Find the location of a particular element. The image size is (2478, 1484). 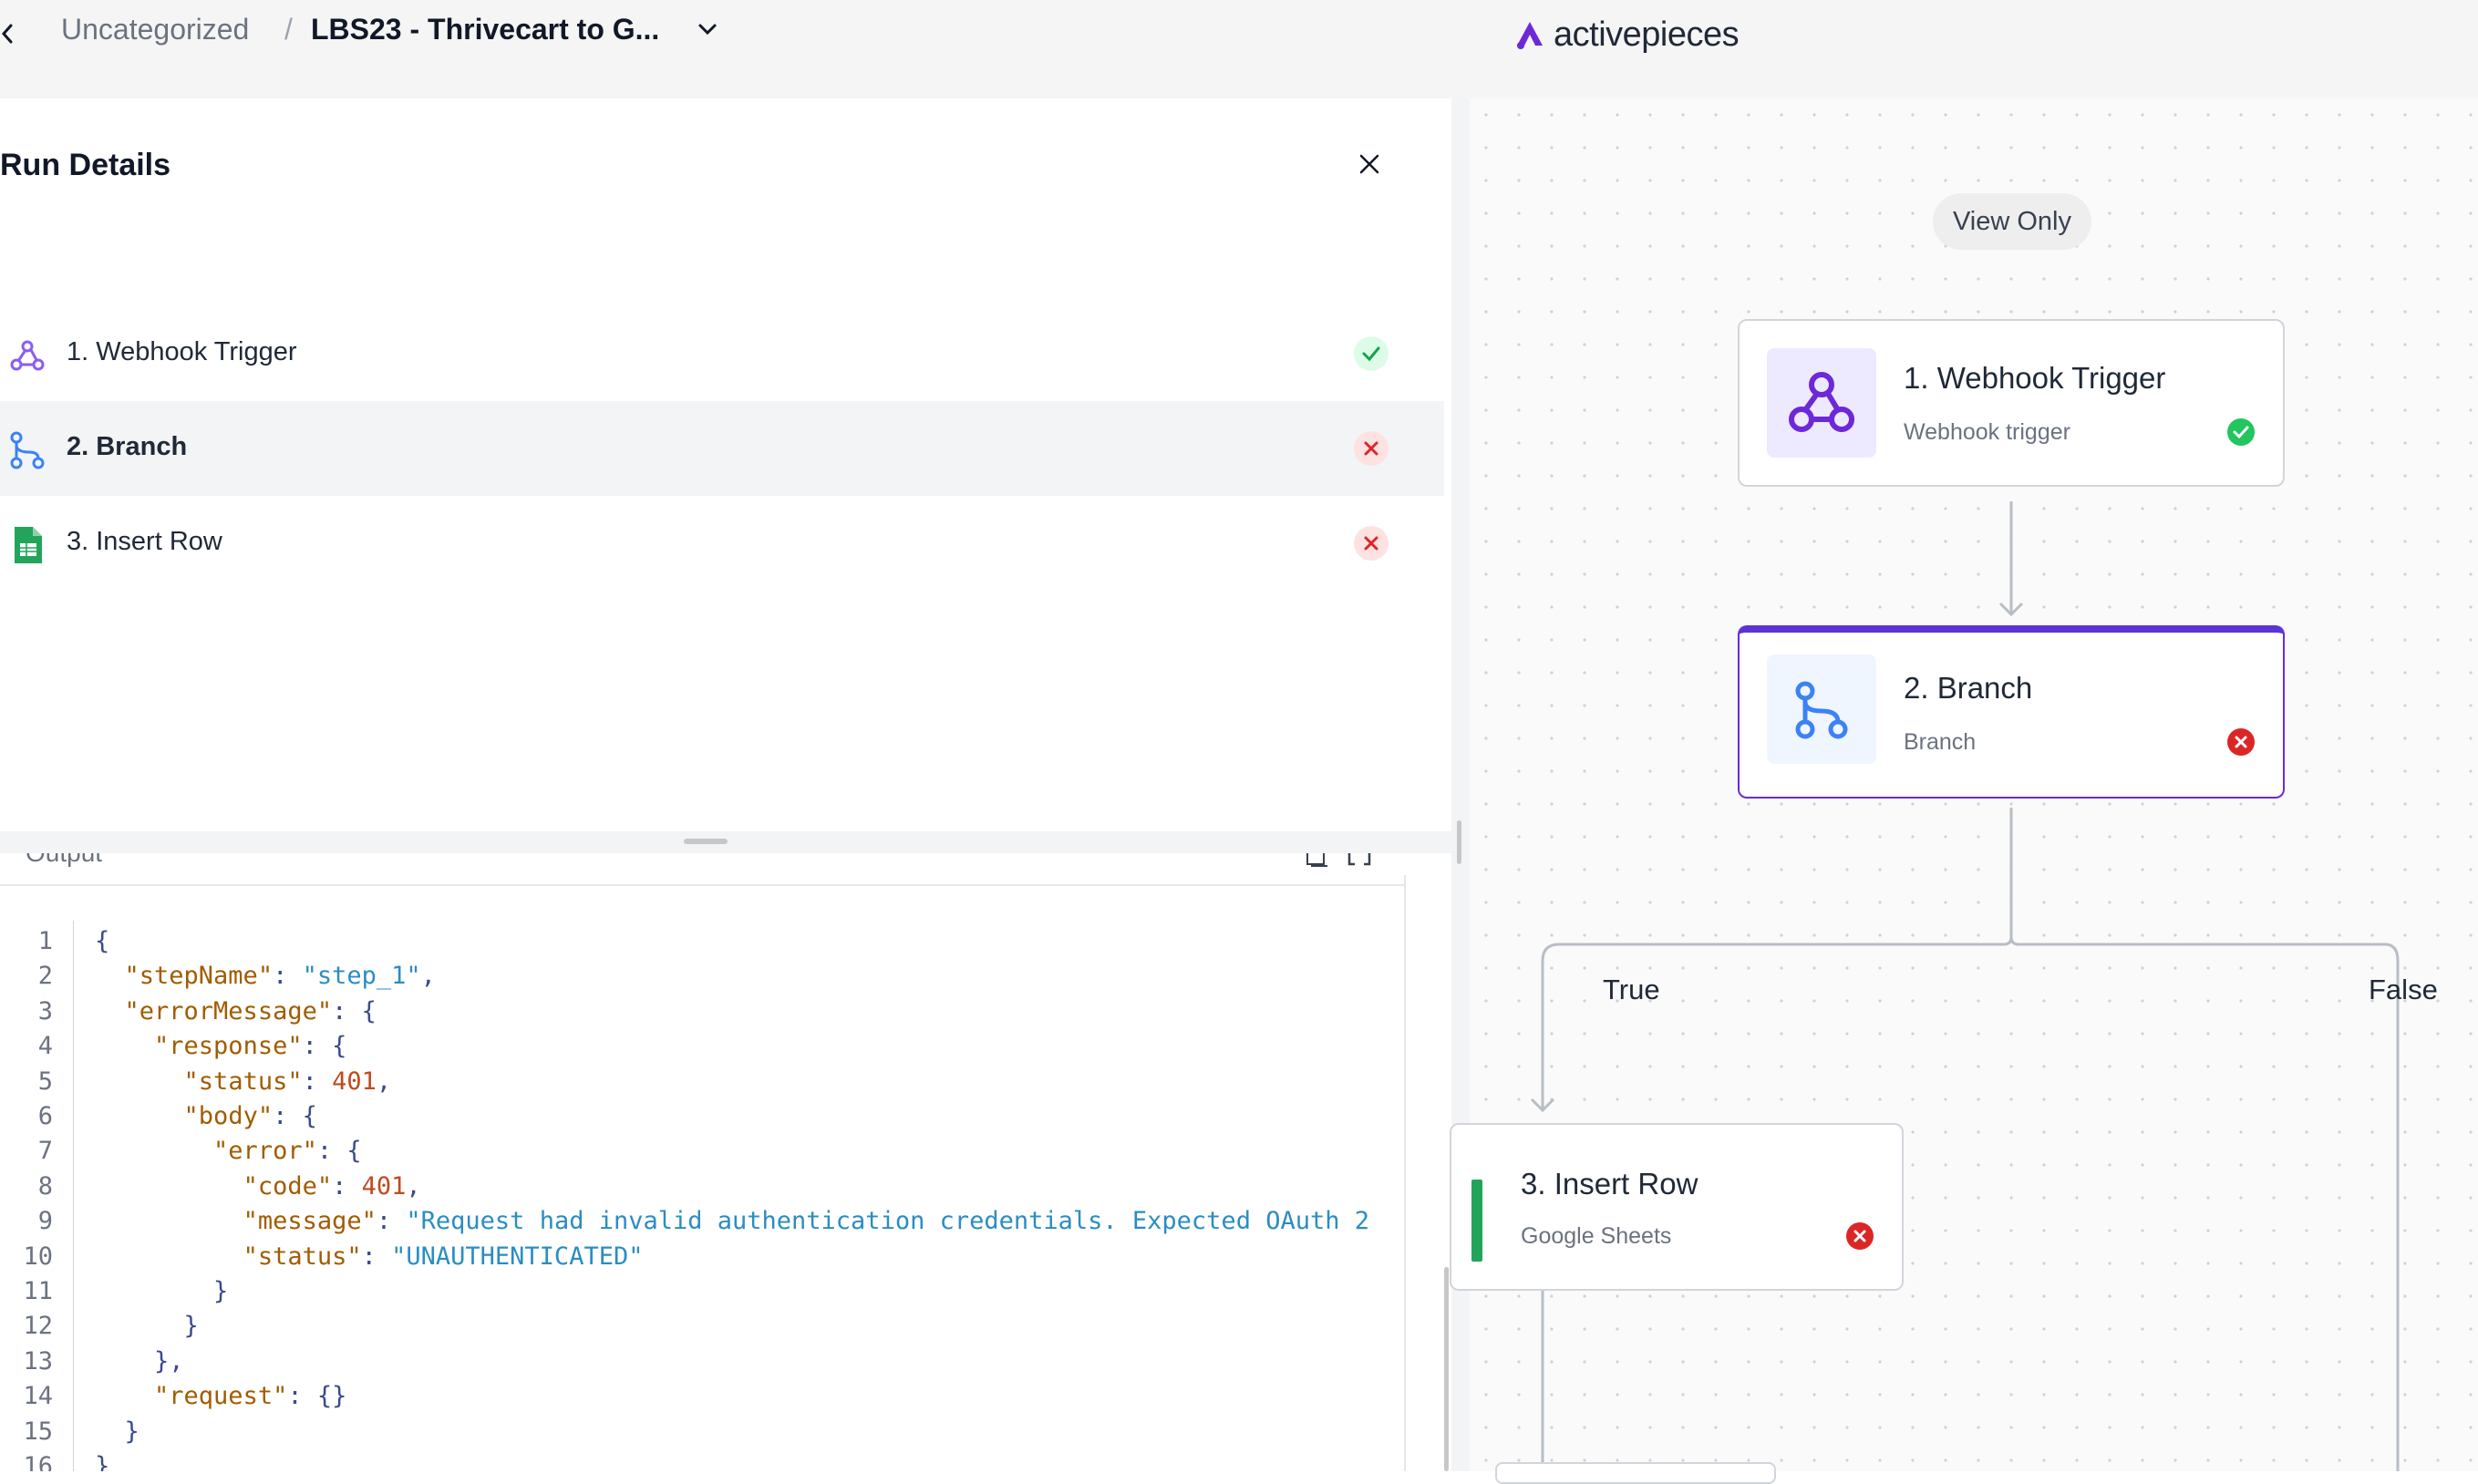

line-number: 10 is located at coordinates (38, 1256).